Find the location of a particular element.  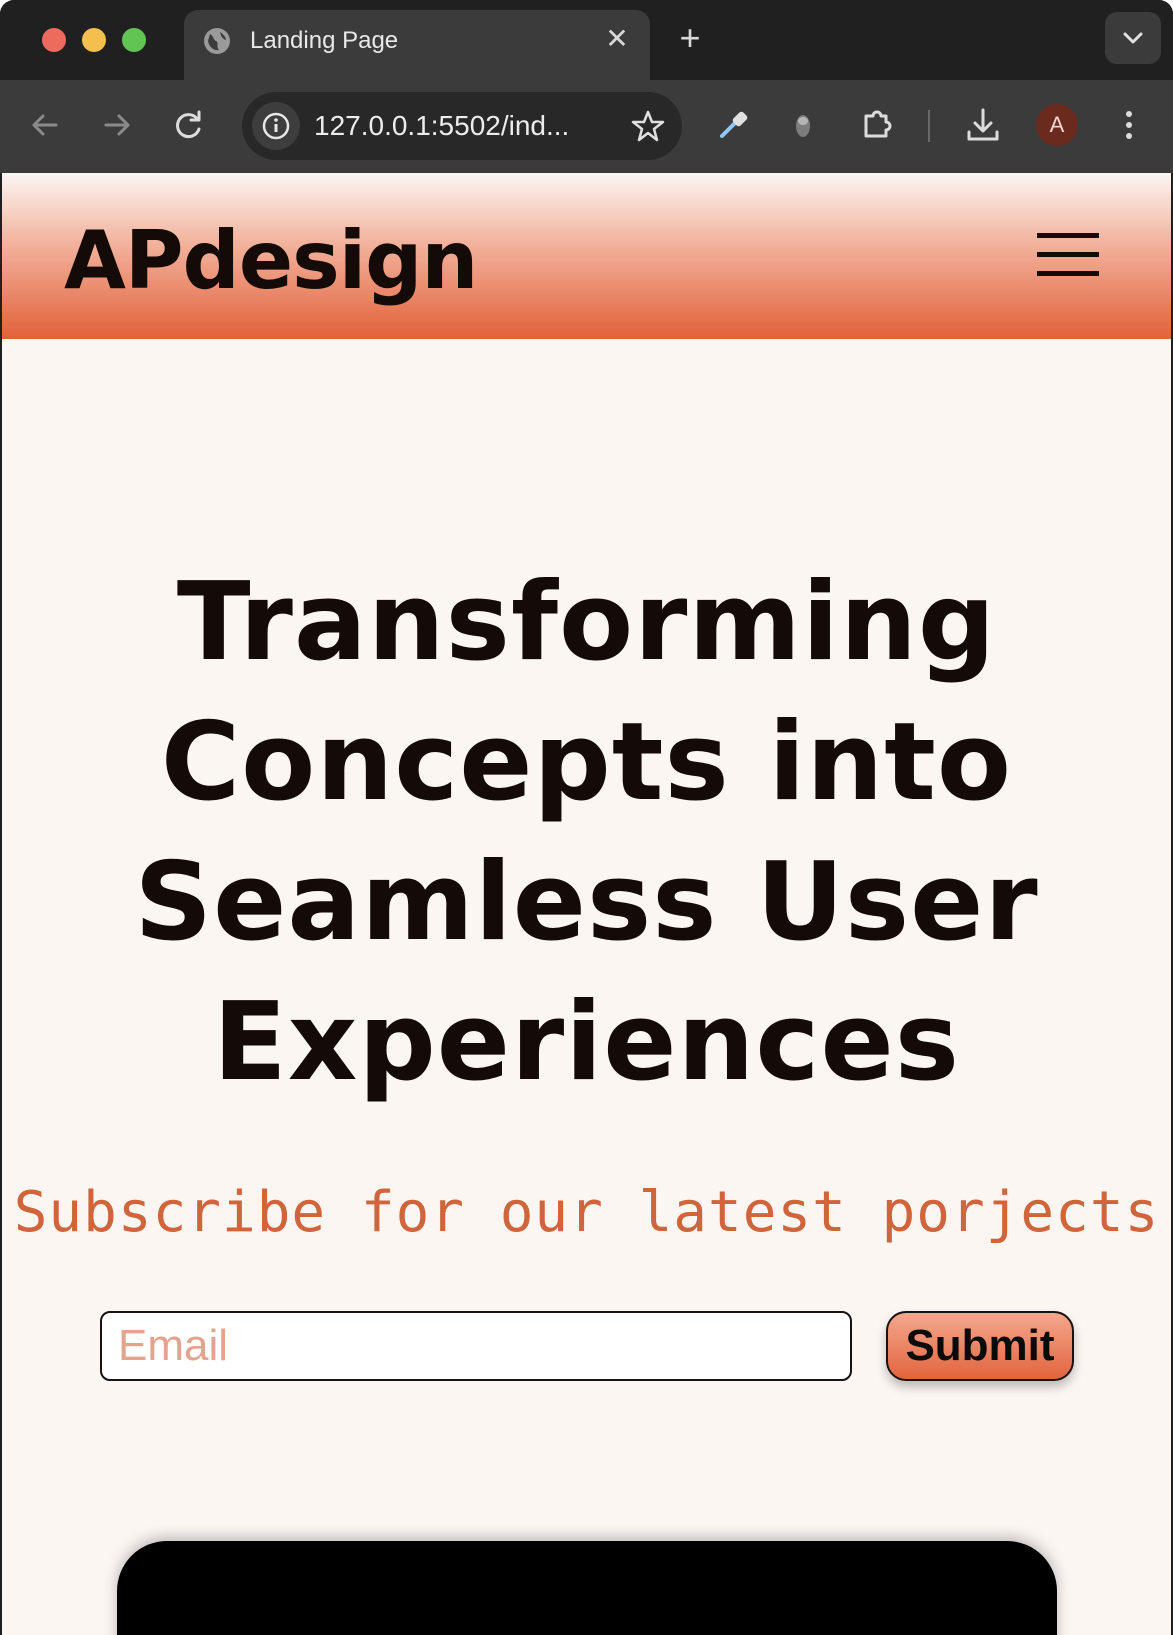

browser-toolbar: 127.0.0.1:5502/ind... A is located at coordinates (586, 126).